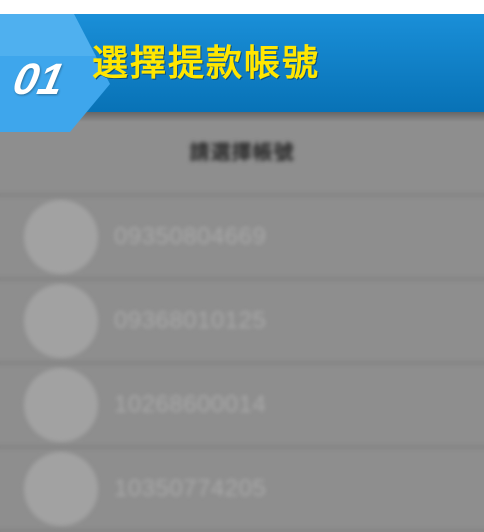 Image resolution: width=484 pixels, height=532 pixels. What do you see at coordinates (190, 488) in the screenshot?
I see `account-number: 10350774205` at bounding box center [190, 488].